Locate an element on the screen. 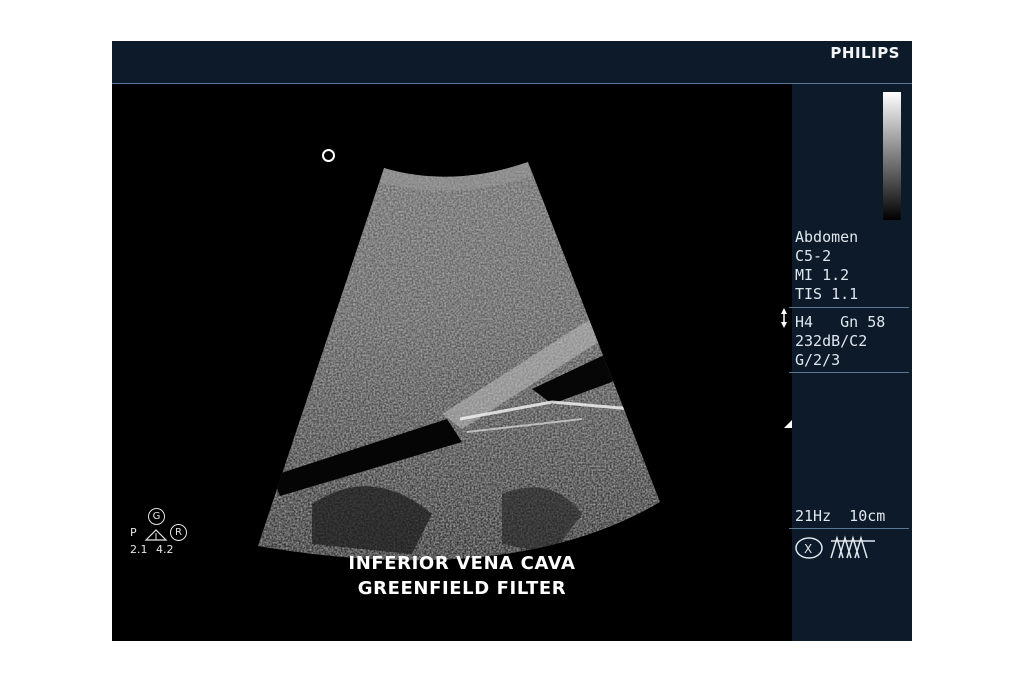 The image size is (1024, 683). probe-triangle-icon is located at coordinates (156, 535).